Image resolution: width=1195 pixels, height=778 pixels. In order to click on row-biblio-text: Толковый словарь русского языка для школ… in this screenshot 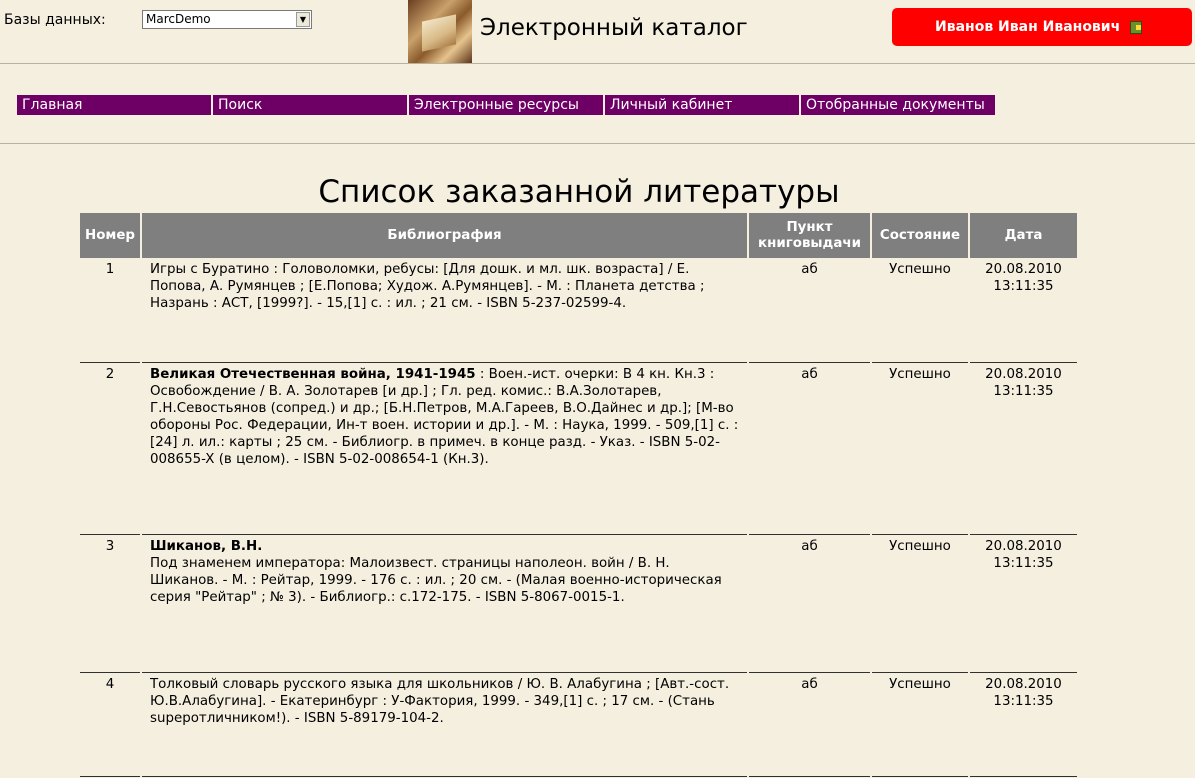, I will do `click(440, 701)`.